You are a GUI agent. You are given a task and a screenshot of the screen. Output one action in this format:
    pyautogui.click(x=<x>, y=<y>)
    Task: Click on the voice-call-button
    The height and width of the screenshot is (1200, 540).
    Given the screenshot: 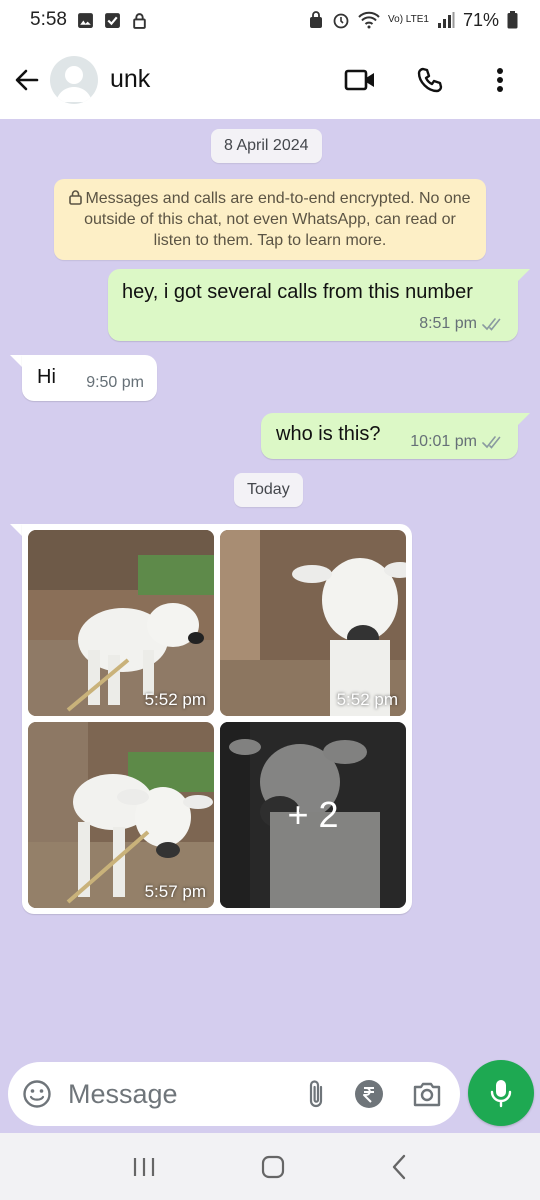 What is the action you would take?
    pyautogui.click(x=430, y=80)
    